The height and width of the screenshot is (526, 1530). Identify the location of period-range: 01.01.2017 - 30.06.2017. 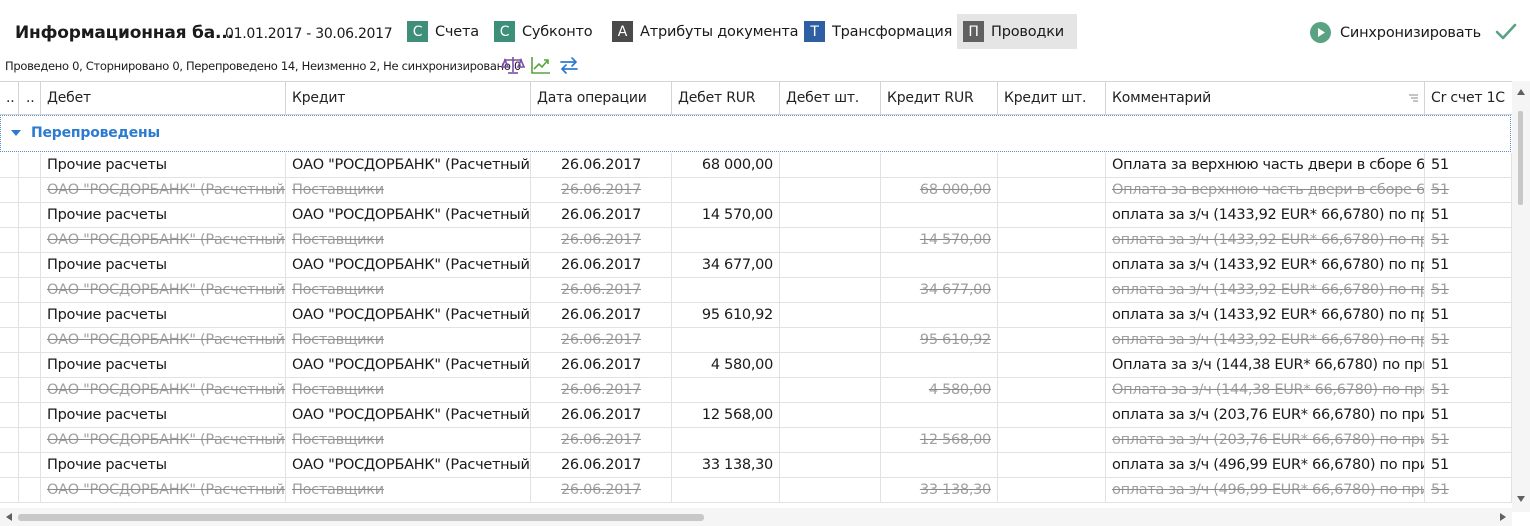
(309, 34).